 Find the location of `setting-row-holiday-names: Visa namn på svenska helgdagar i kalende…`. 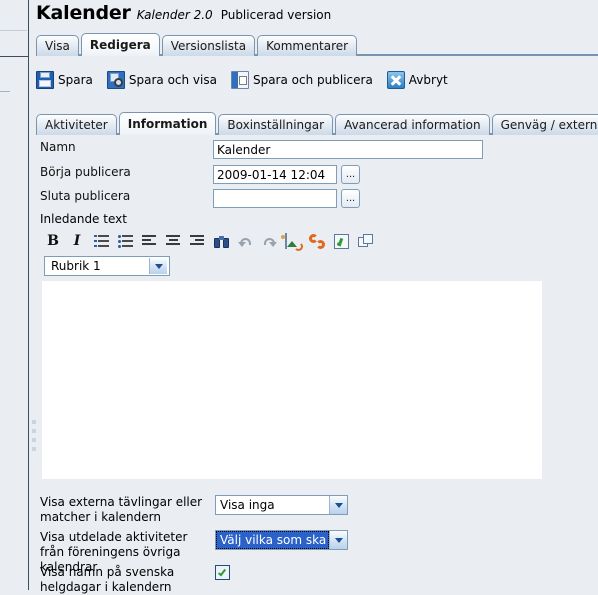

setting-row-holiday-names: Visa namn på svenska helgdagar i kalende… is located at coordinates (135, 580).